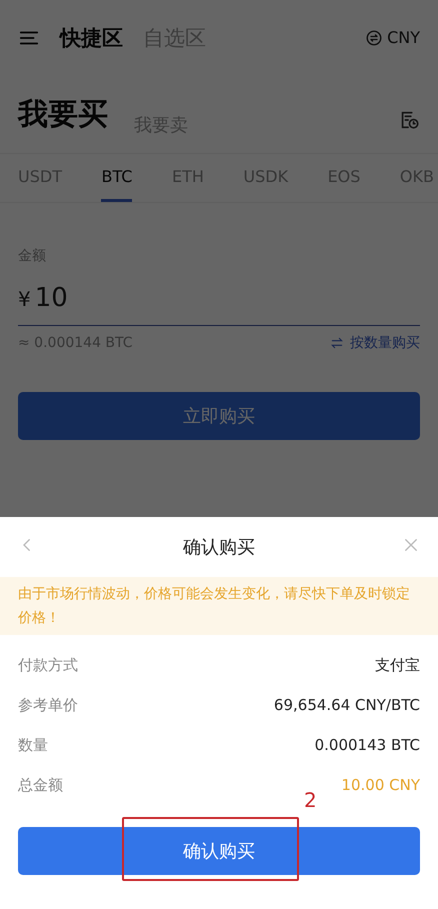  Describe the element at coordinates (367, 745) in the screenshot. I see `detail-value: 0.000143 BTC` at that location.